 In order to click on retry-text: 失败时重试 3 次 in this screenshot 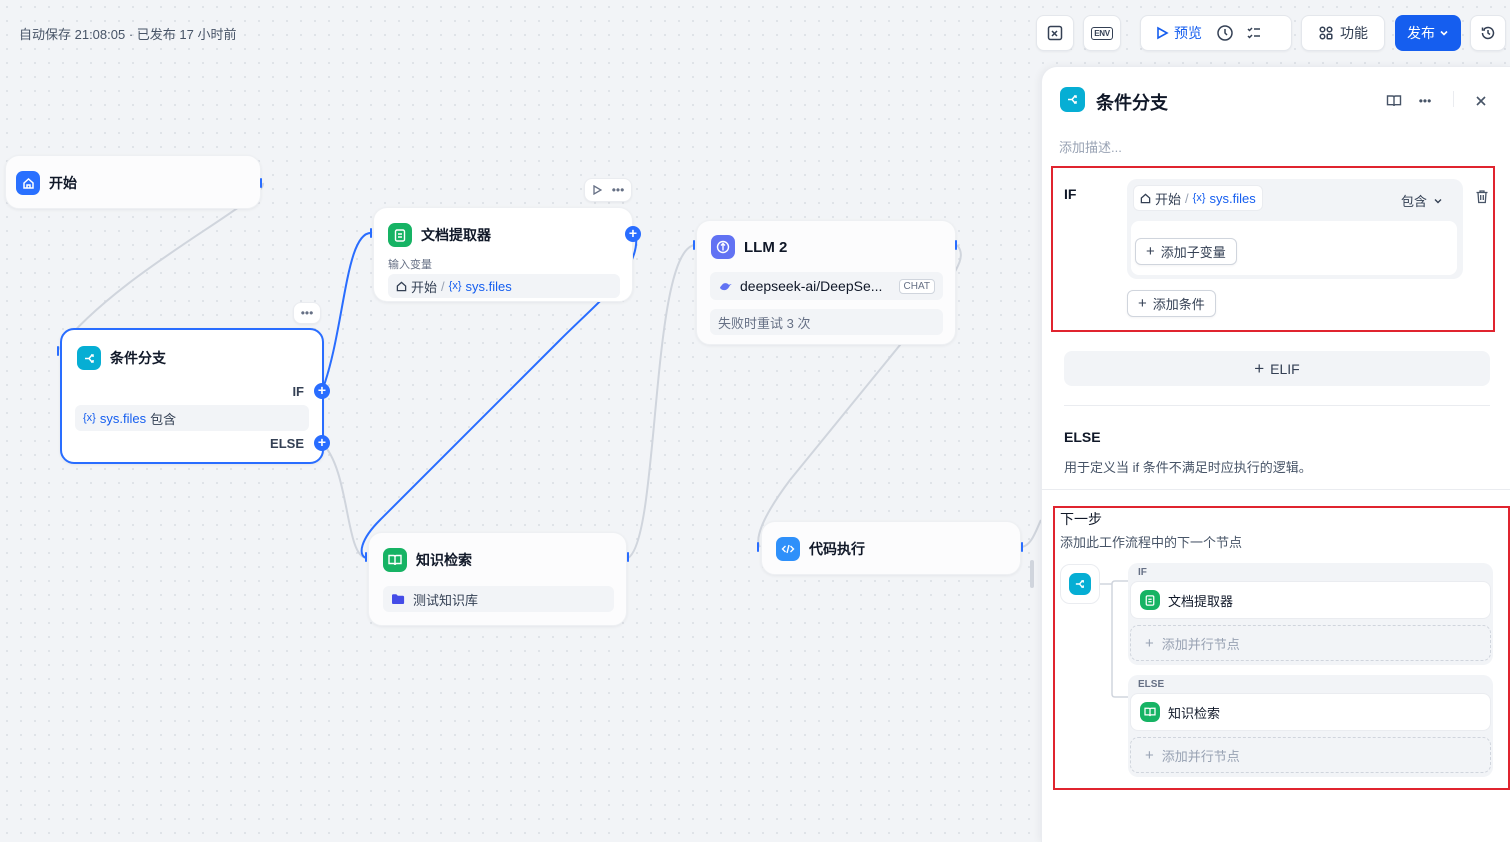, I will do `click(764, 323)`.